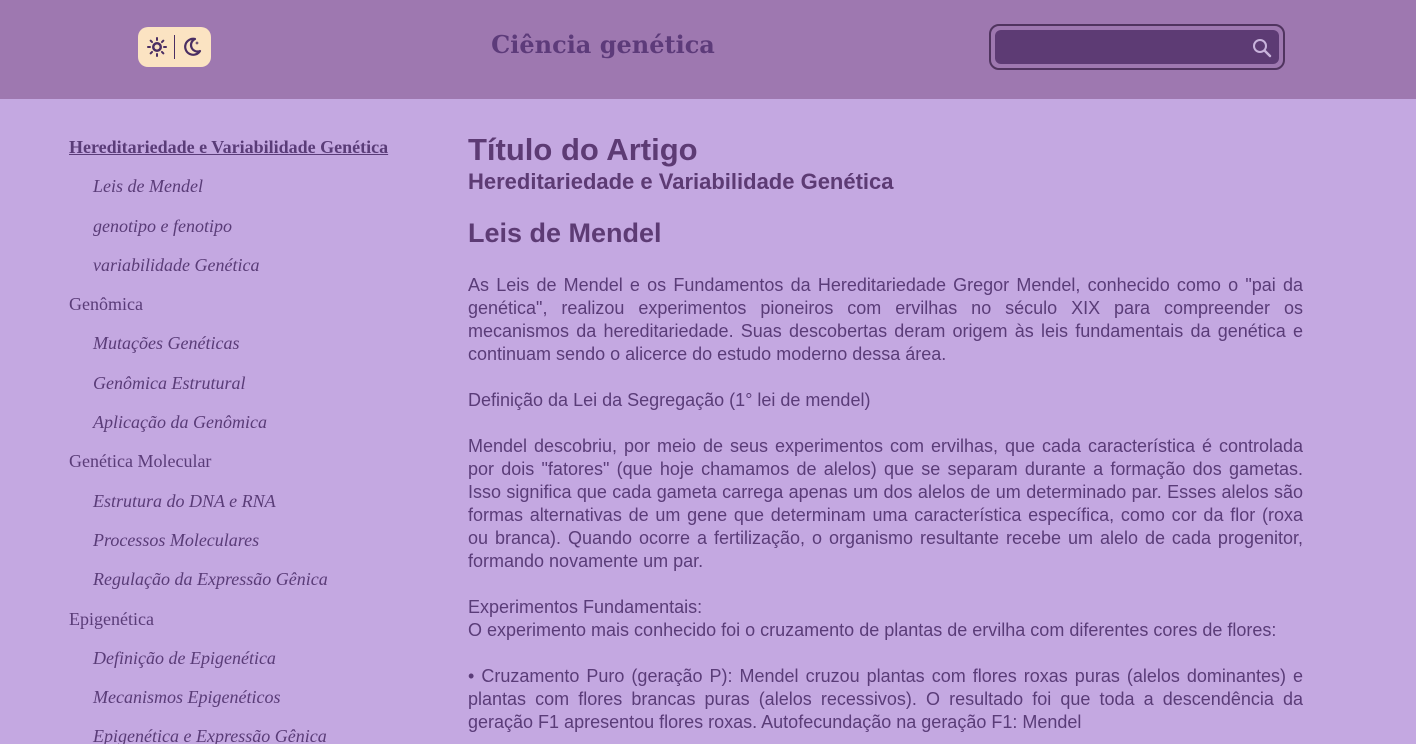 The width and height of the screenshot is (1416, 744). What do you see at coordinates (259, 625) in the screenshot?
I see `sidebar-section-epigenetica: Epigenética` at bounding box center [259, 625].